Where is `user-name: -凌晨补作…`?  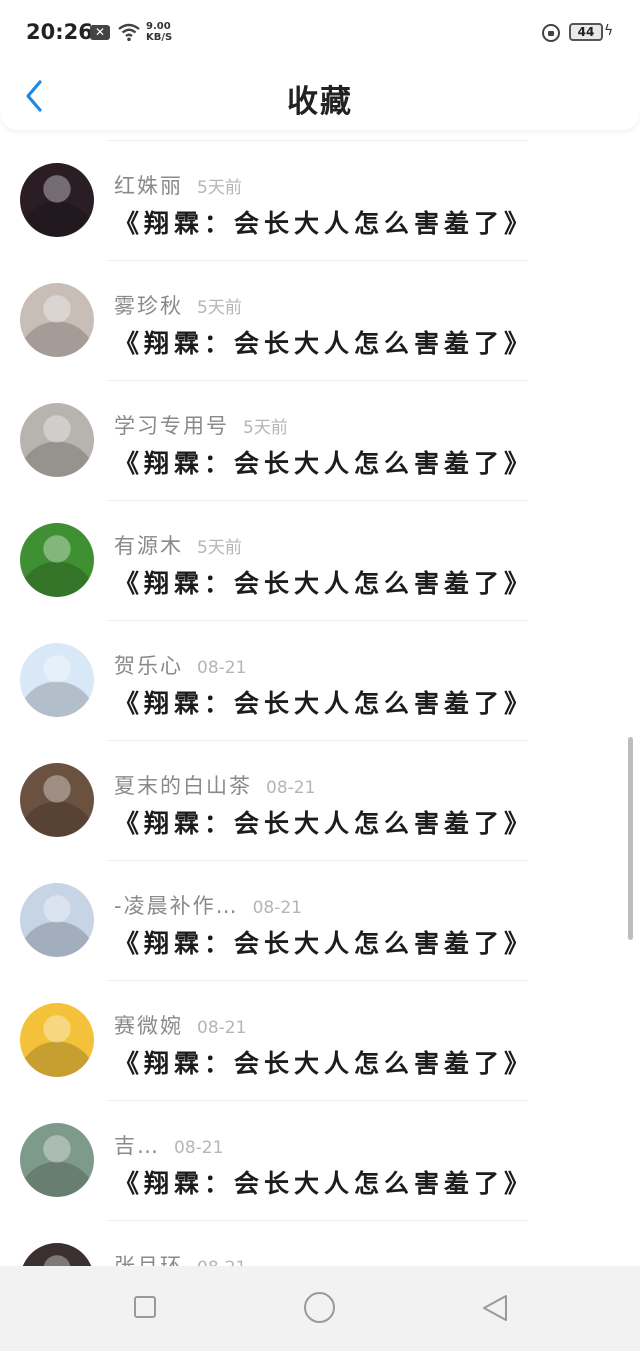 user-name: -凌晨补作… is located at coordinates (176, 906).